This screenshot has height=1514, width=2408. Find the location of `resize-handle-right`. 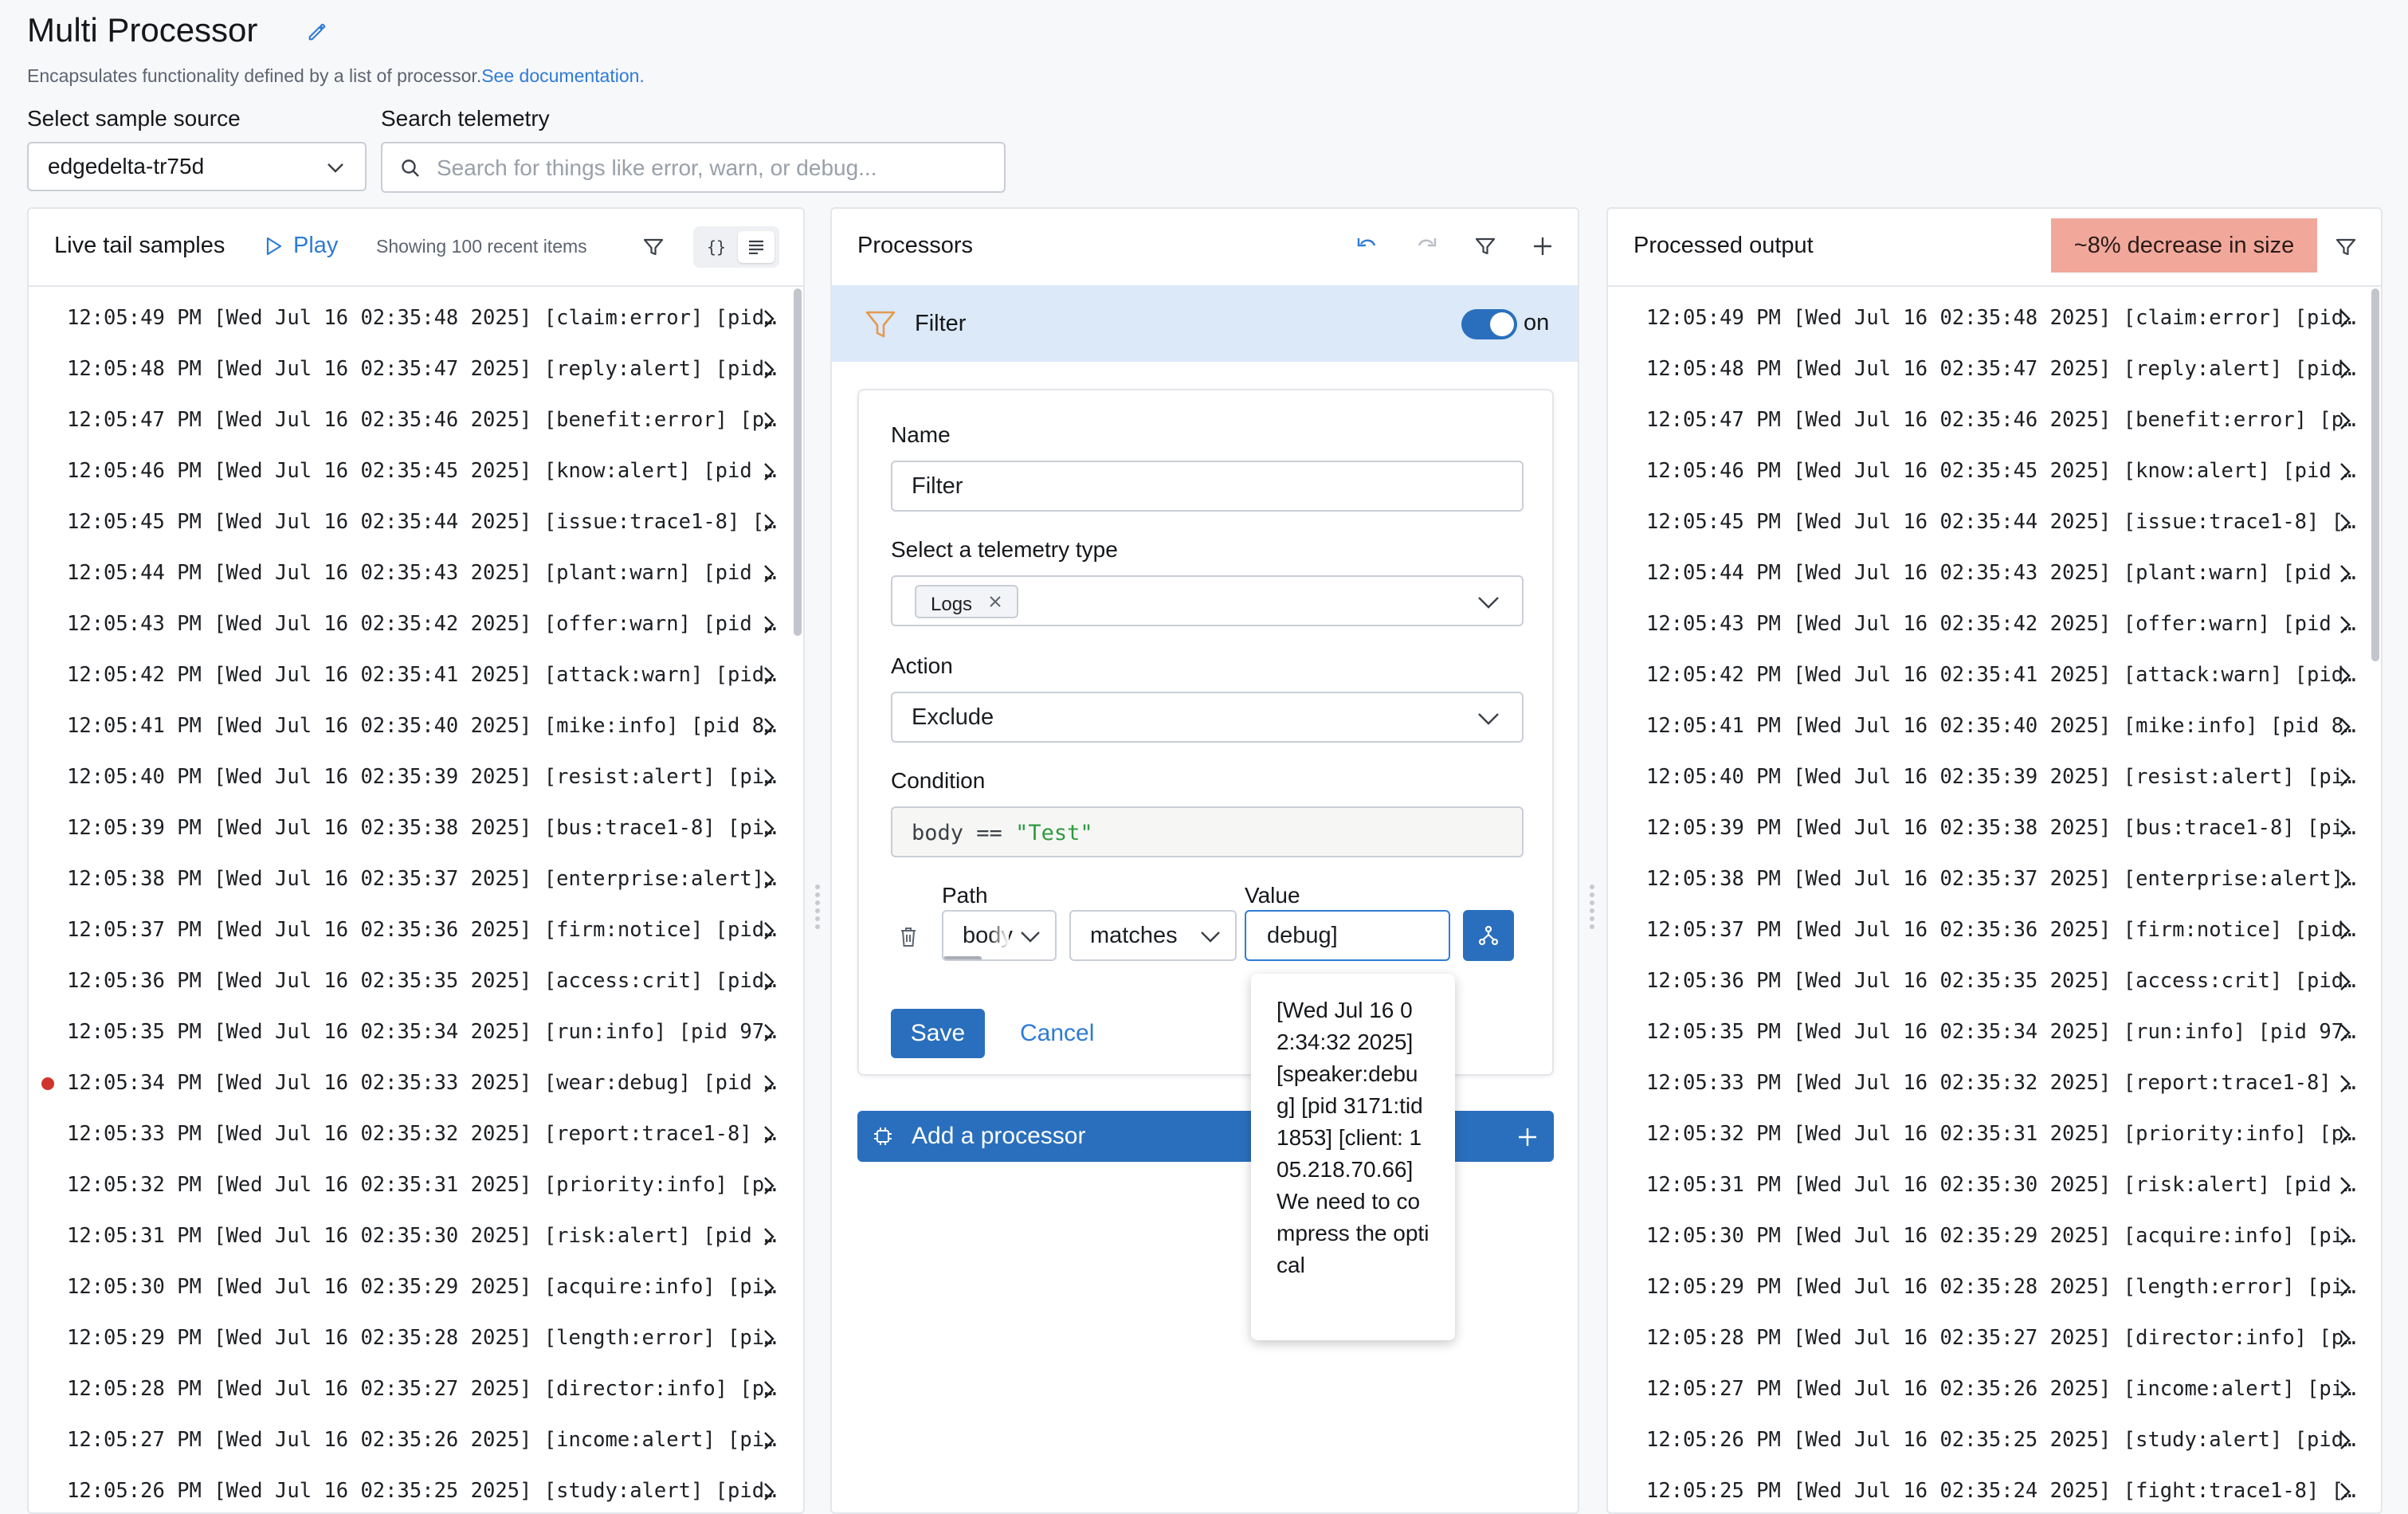

resize-handle-right is located at coordinates (1592, 908).